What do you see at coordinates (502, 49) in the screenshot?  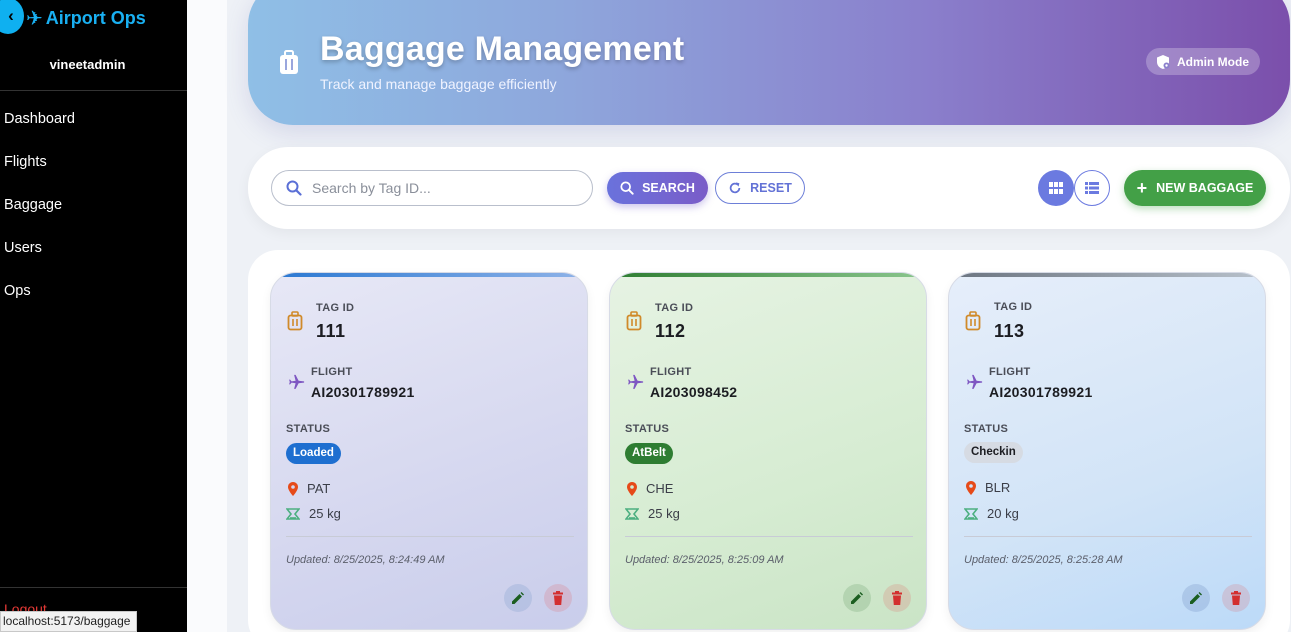 I see `page-title: Baggage Management` at bounding box center [502, 49].